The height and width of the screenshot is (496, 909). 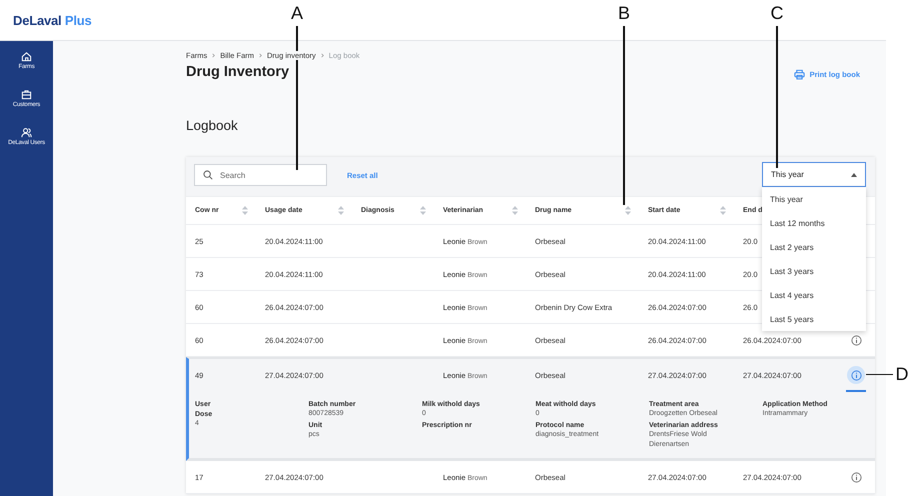 What do you see at coordinates (26, 132) in the screenshot?
I see `users-icon` at bounding box center [26, 132].